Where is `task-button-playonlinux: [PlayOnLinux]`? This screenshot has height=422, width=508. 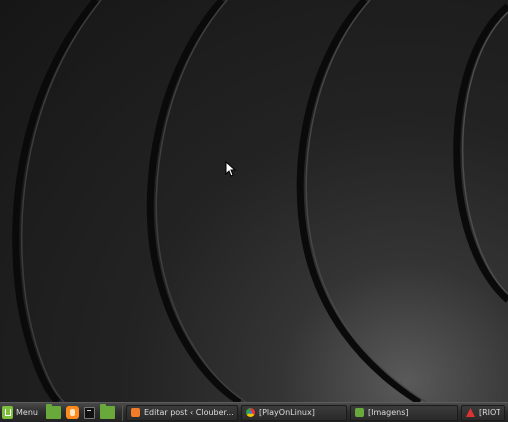
task-button-playonlinux: [PlayOnLinux] is located at coordinates (293, 412).